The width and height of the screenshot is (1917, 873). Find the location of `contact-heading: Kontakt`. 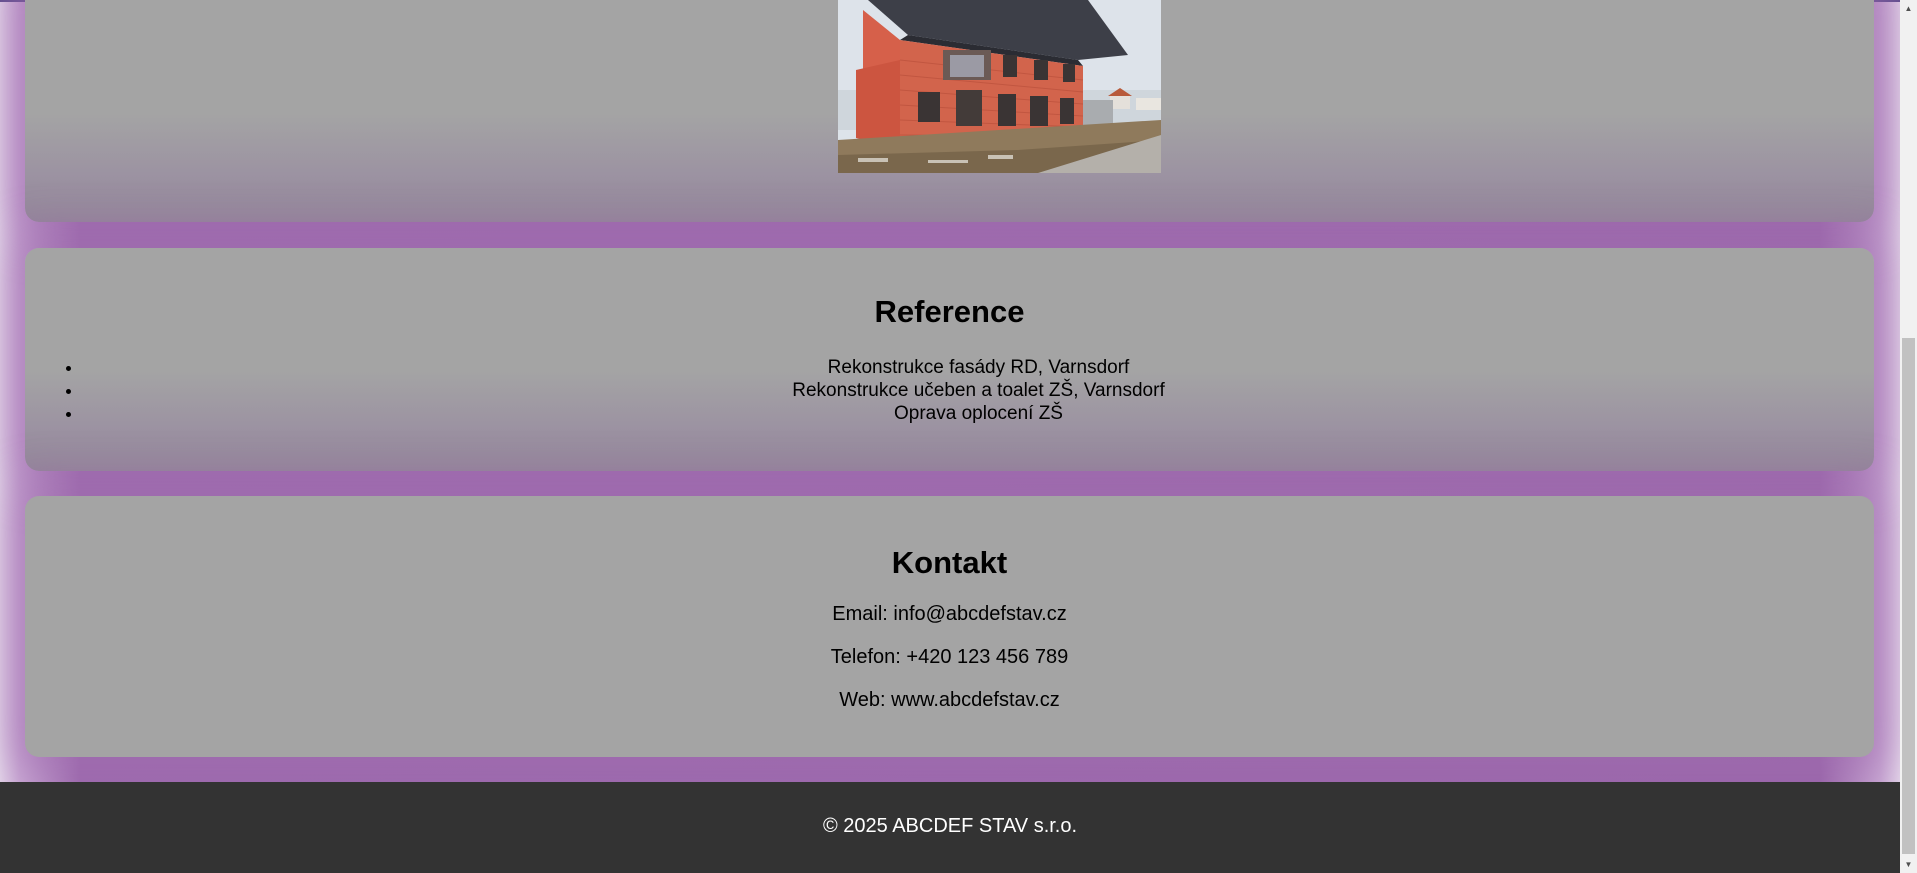

contact-heading: Kontakt is located at coordinates (949, 562).